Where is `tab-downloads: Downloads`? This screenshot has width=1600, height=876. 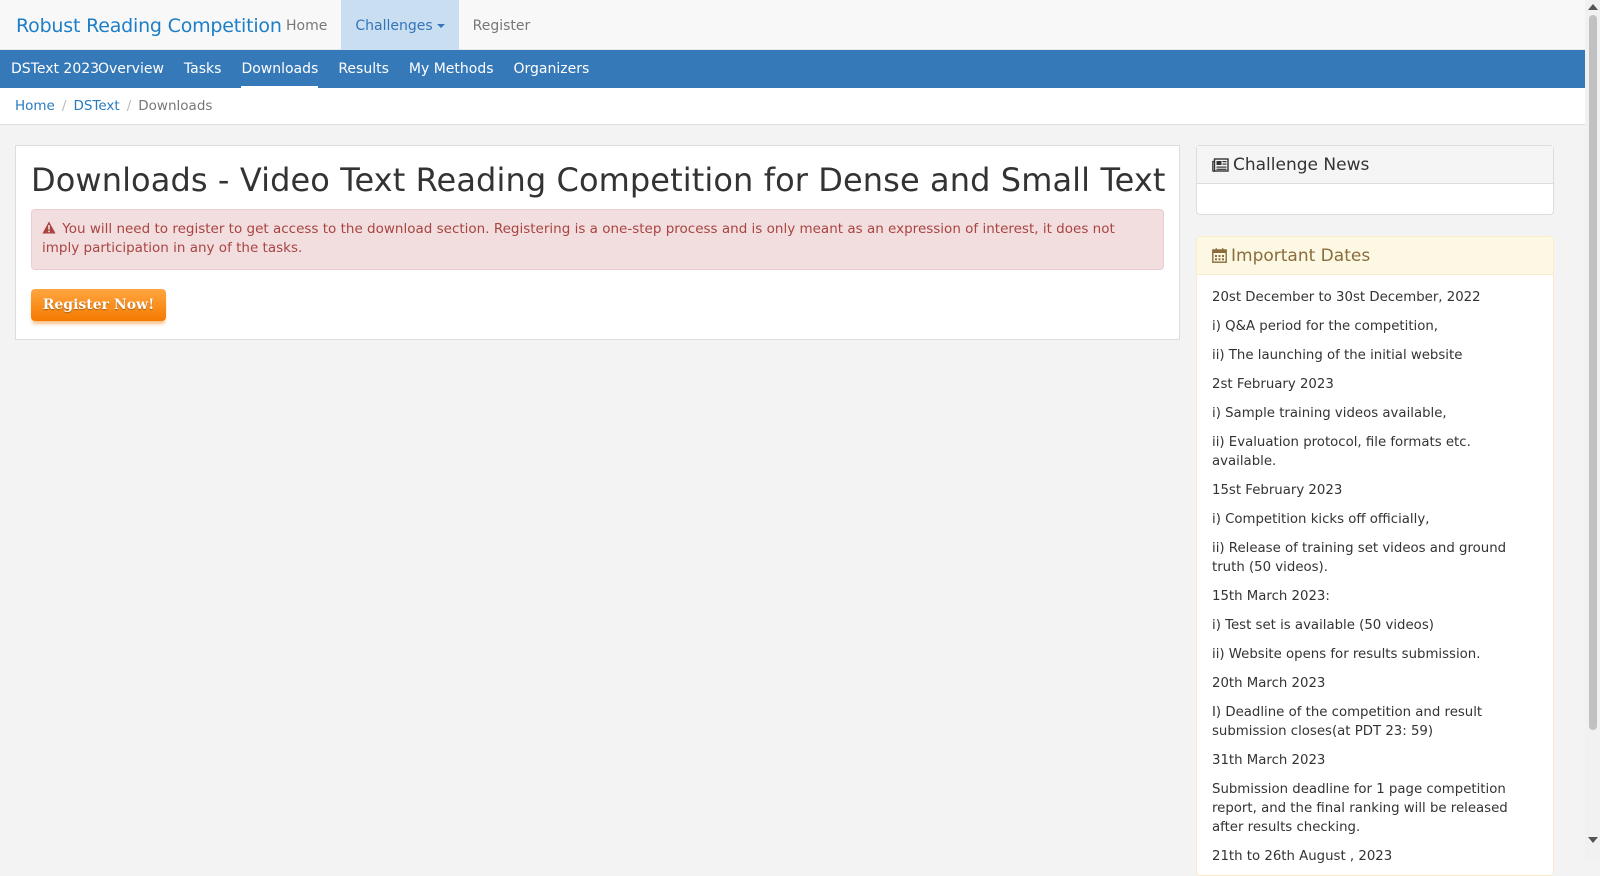
tab-downloads: Downloads is located at coordinates (280, 69).